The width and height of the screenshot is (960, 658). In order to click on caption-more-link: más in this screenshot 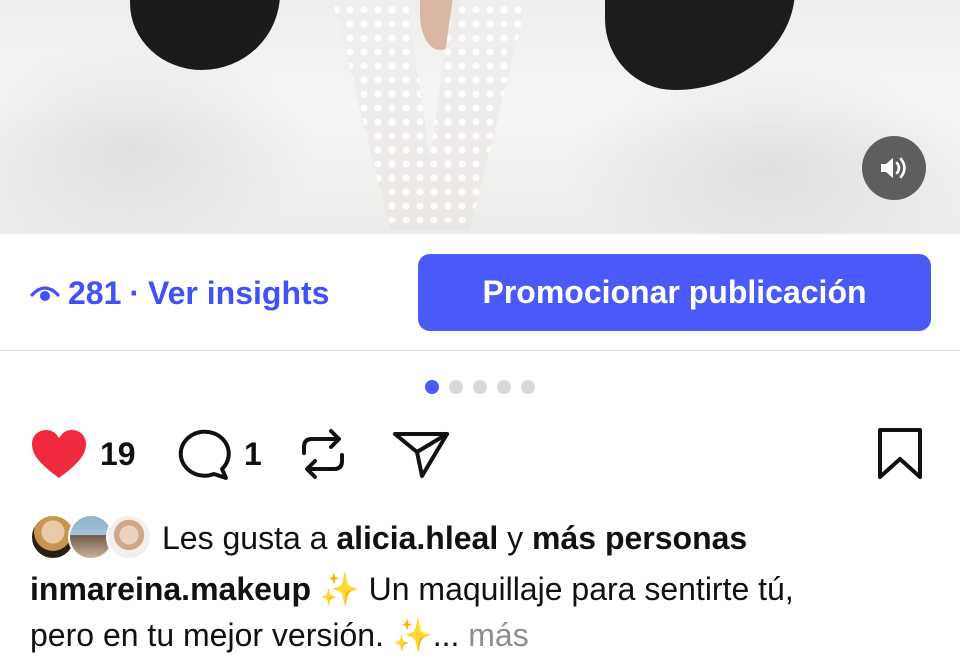, I will do `click(498, 635)`.